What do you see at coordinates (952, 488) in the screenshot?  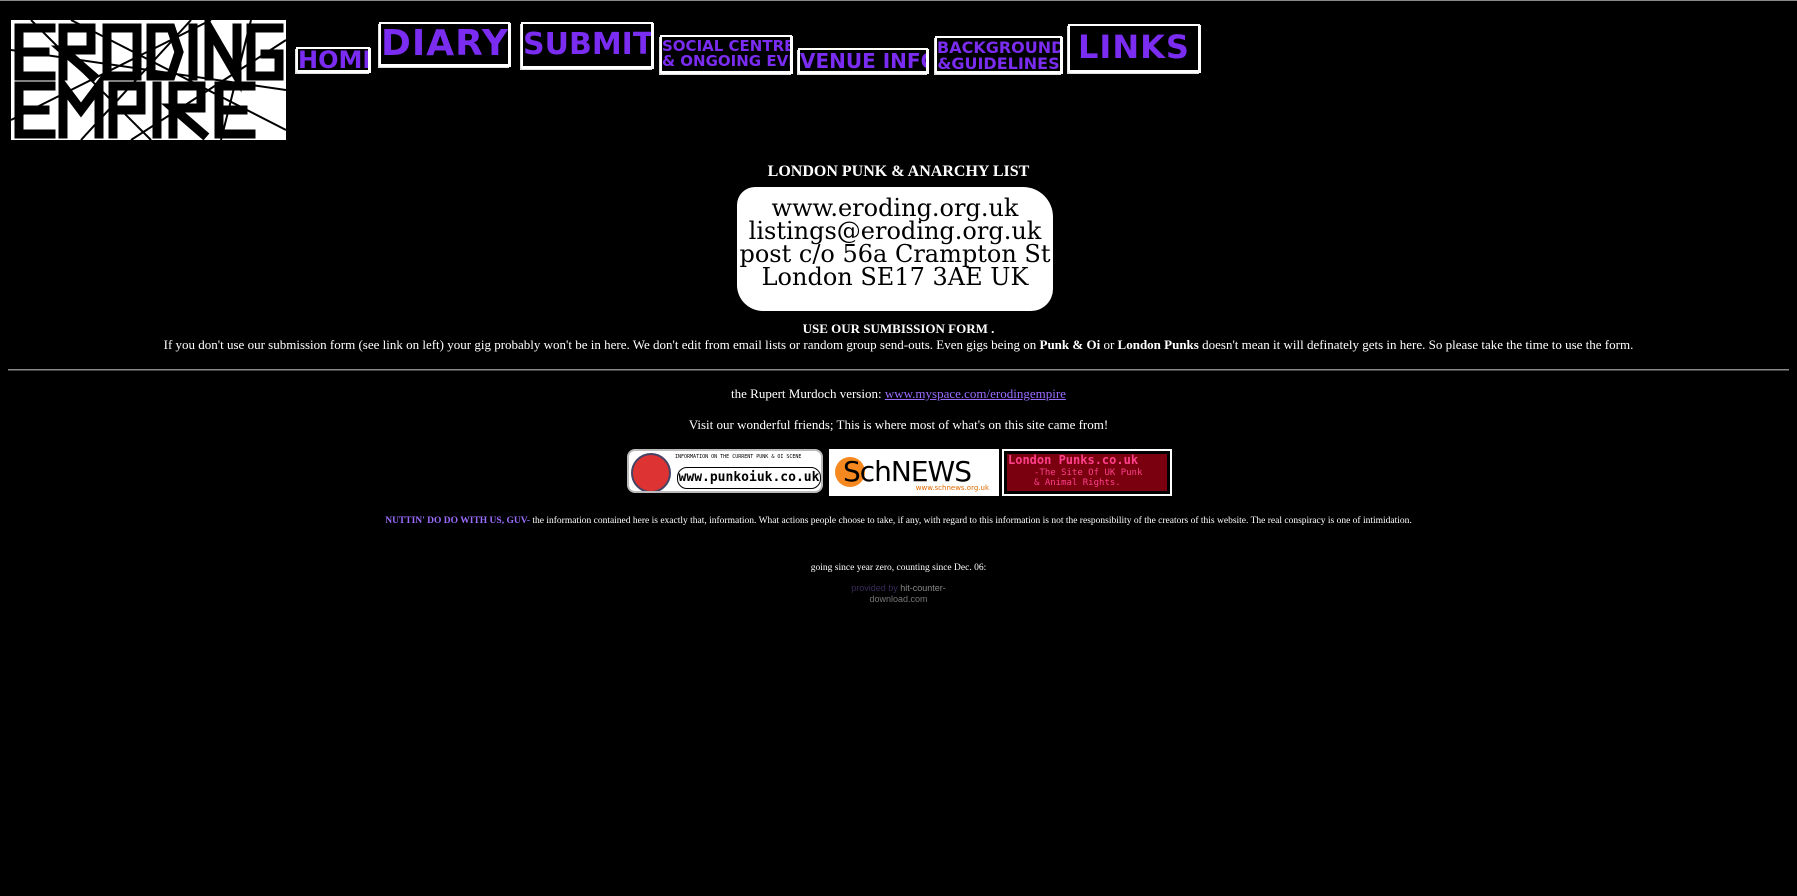 I see `schnews-url: www.schnews.org.uk` at bounding box center [952, 488].